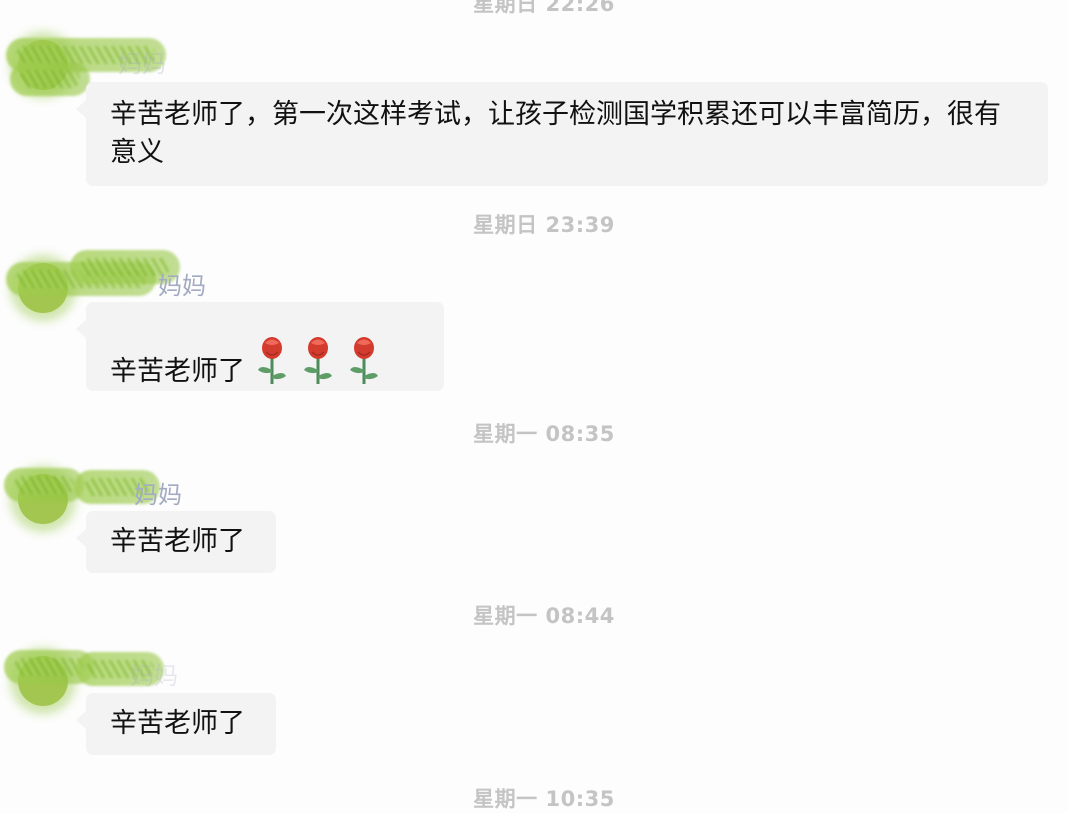 This screenshot has width=1068, height=813. I want to click on timestamp: 星期一 10:35, so click(544, 799).